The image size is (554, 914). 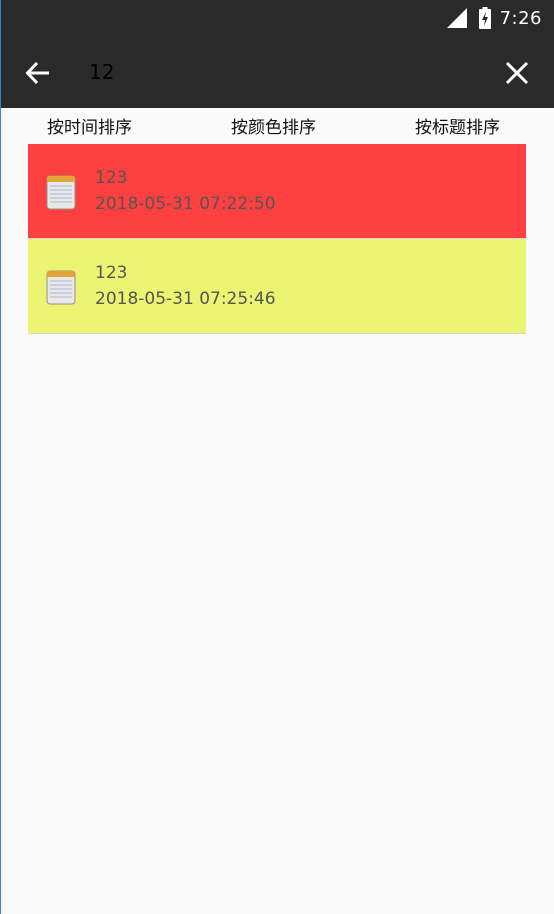 What do you see at coordinates (484, 18) in the screenshot?
I see `battery-charging-icon` at bounding box center [484, 18].